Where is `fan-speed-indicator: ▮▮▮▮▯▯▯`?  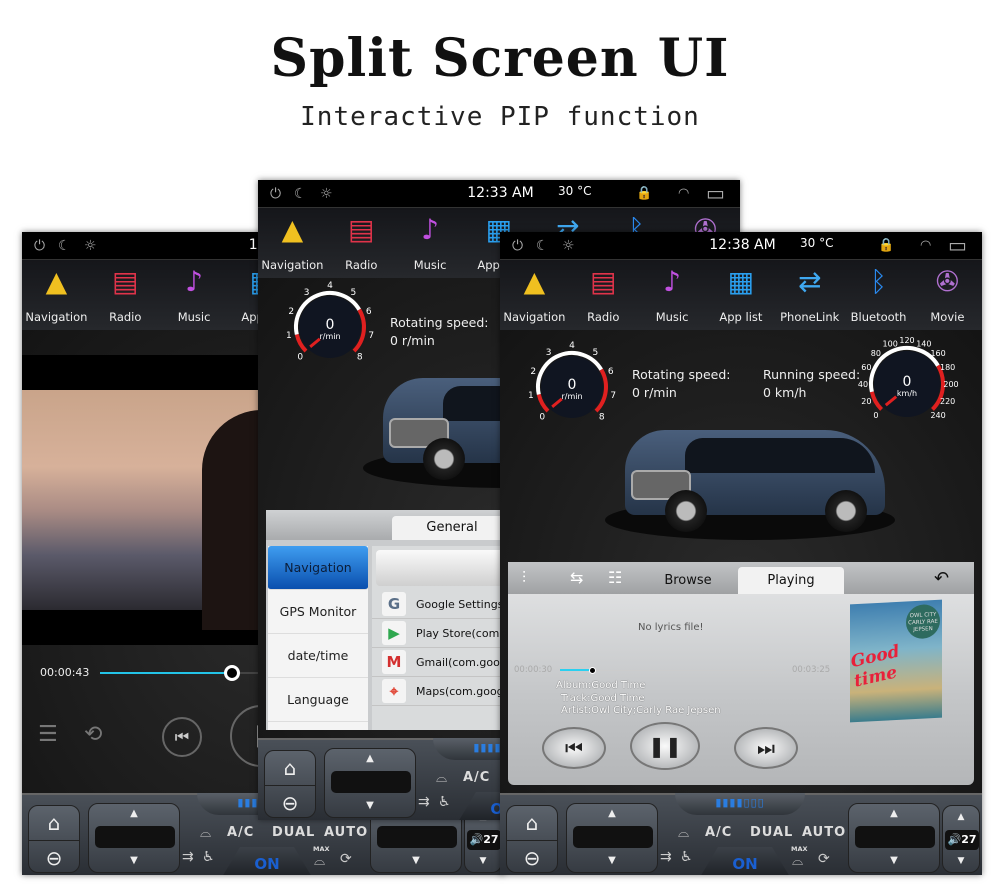 fan-speed-indicator: ▮▮▮▮▯▯▯ is located at coordinates (740, 804).